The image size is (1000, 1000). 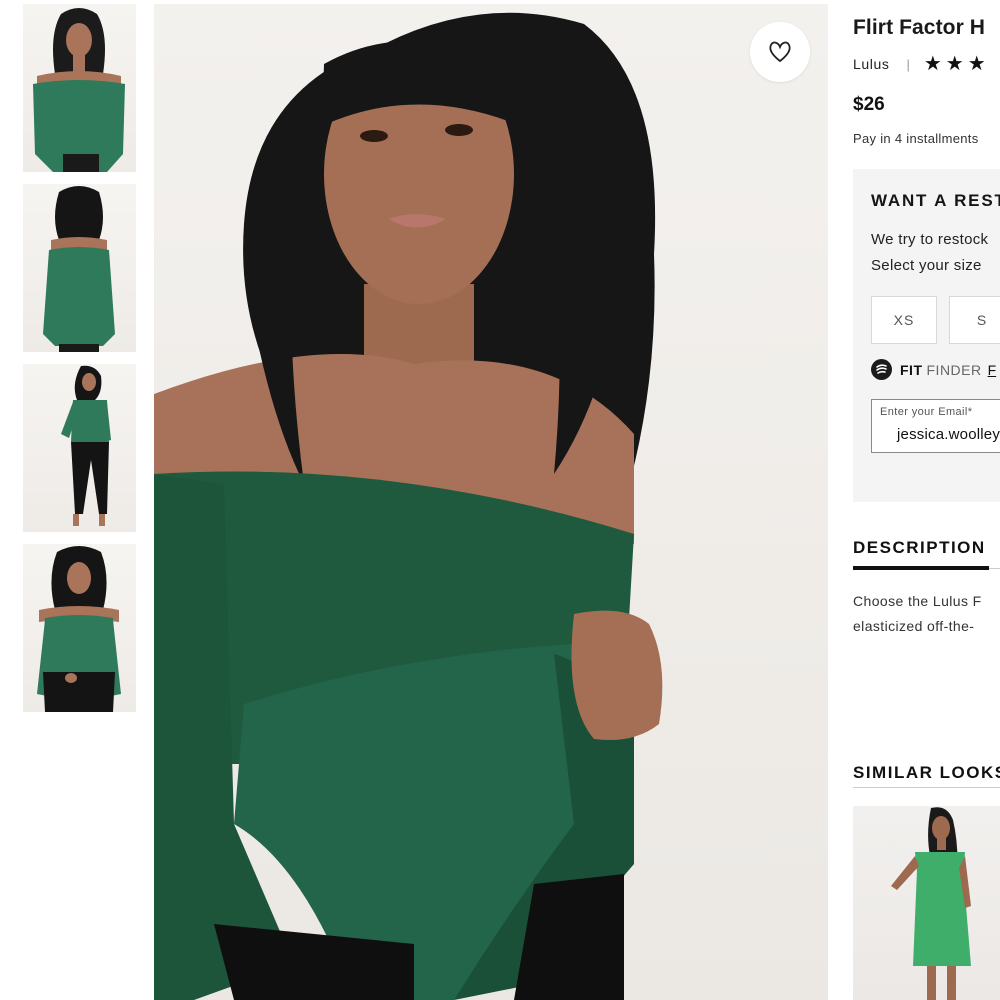 What do you see at coordinates (926, 412) in the screenshot?
I see `email-label: Enter your Email*` at bounding box center [926, 412].